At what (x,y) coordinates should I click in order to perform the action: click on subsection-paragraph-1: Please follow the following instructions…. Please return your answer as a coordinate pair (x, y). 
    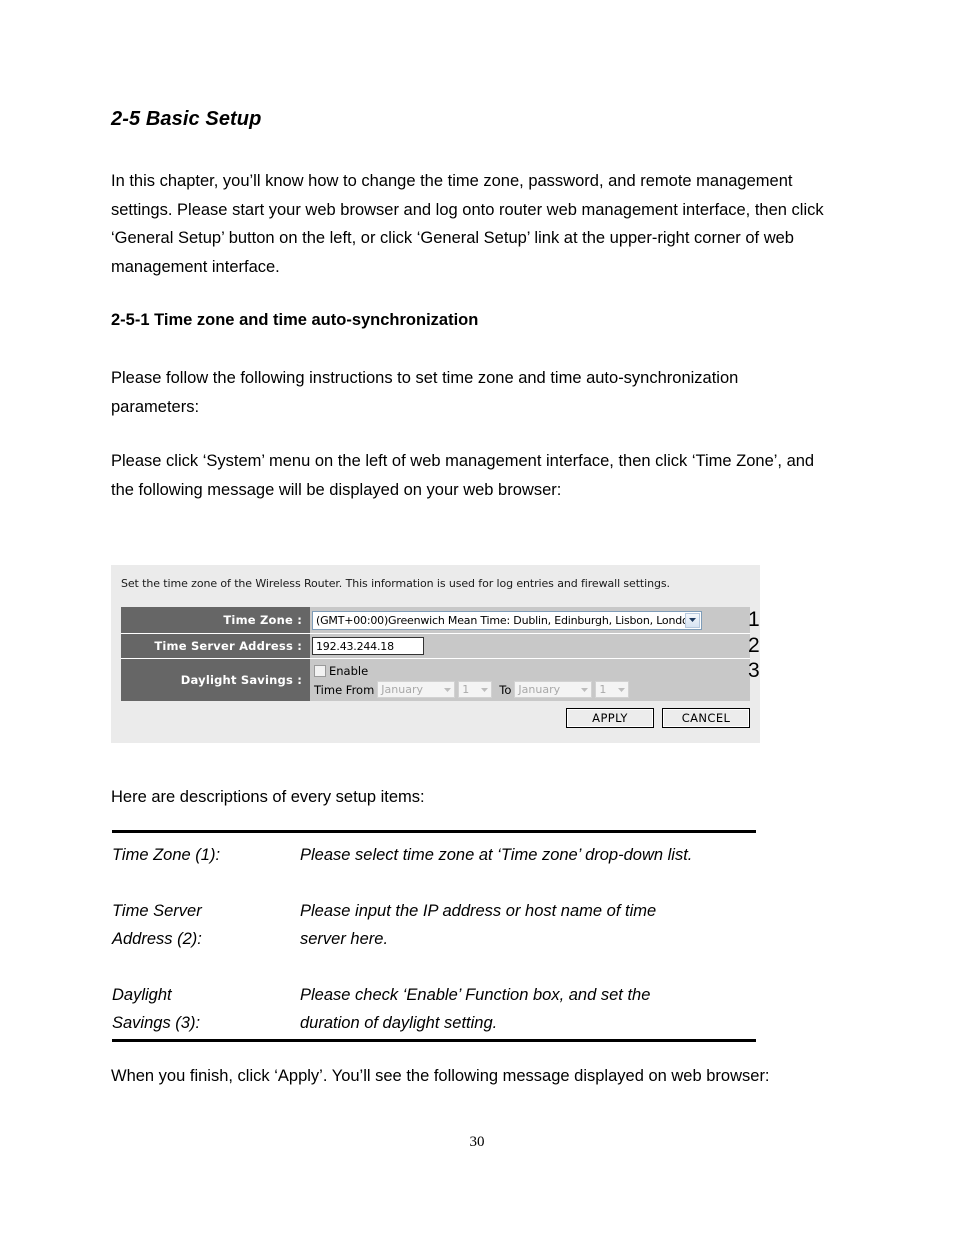
    Looking at the image, I should click on (425, 392).